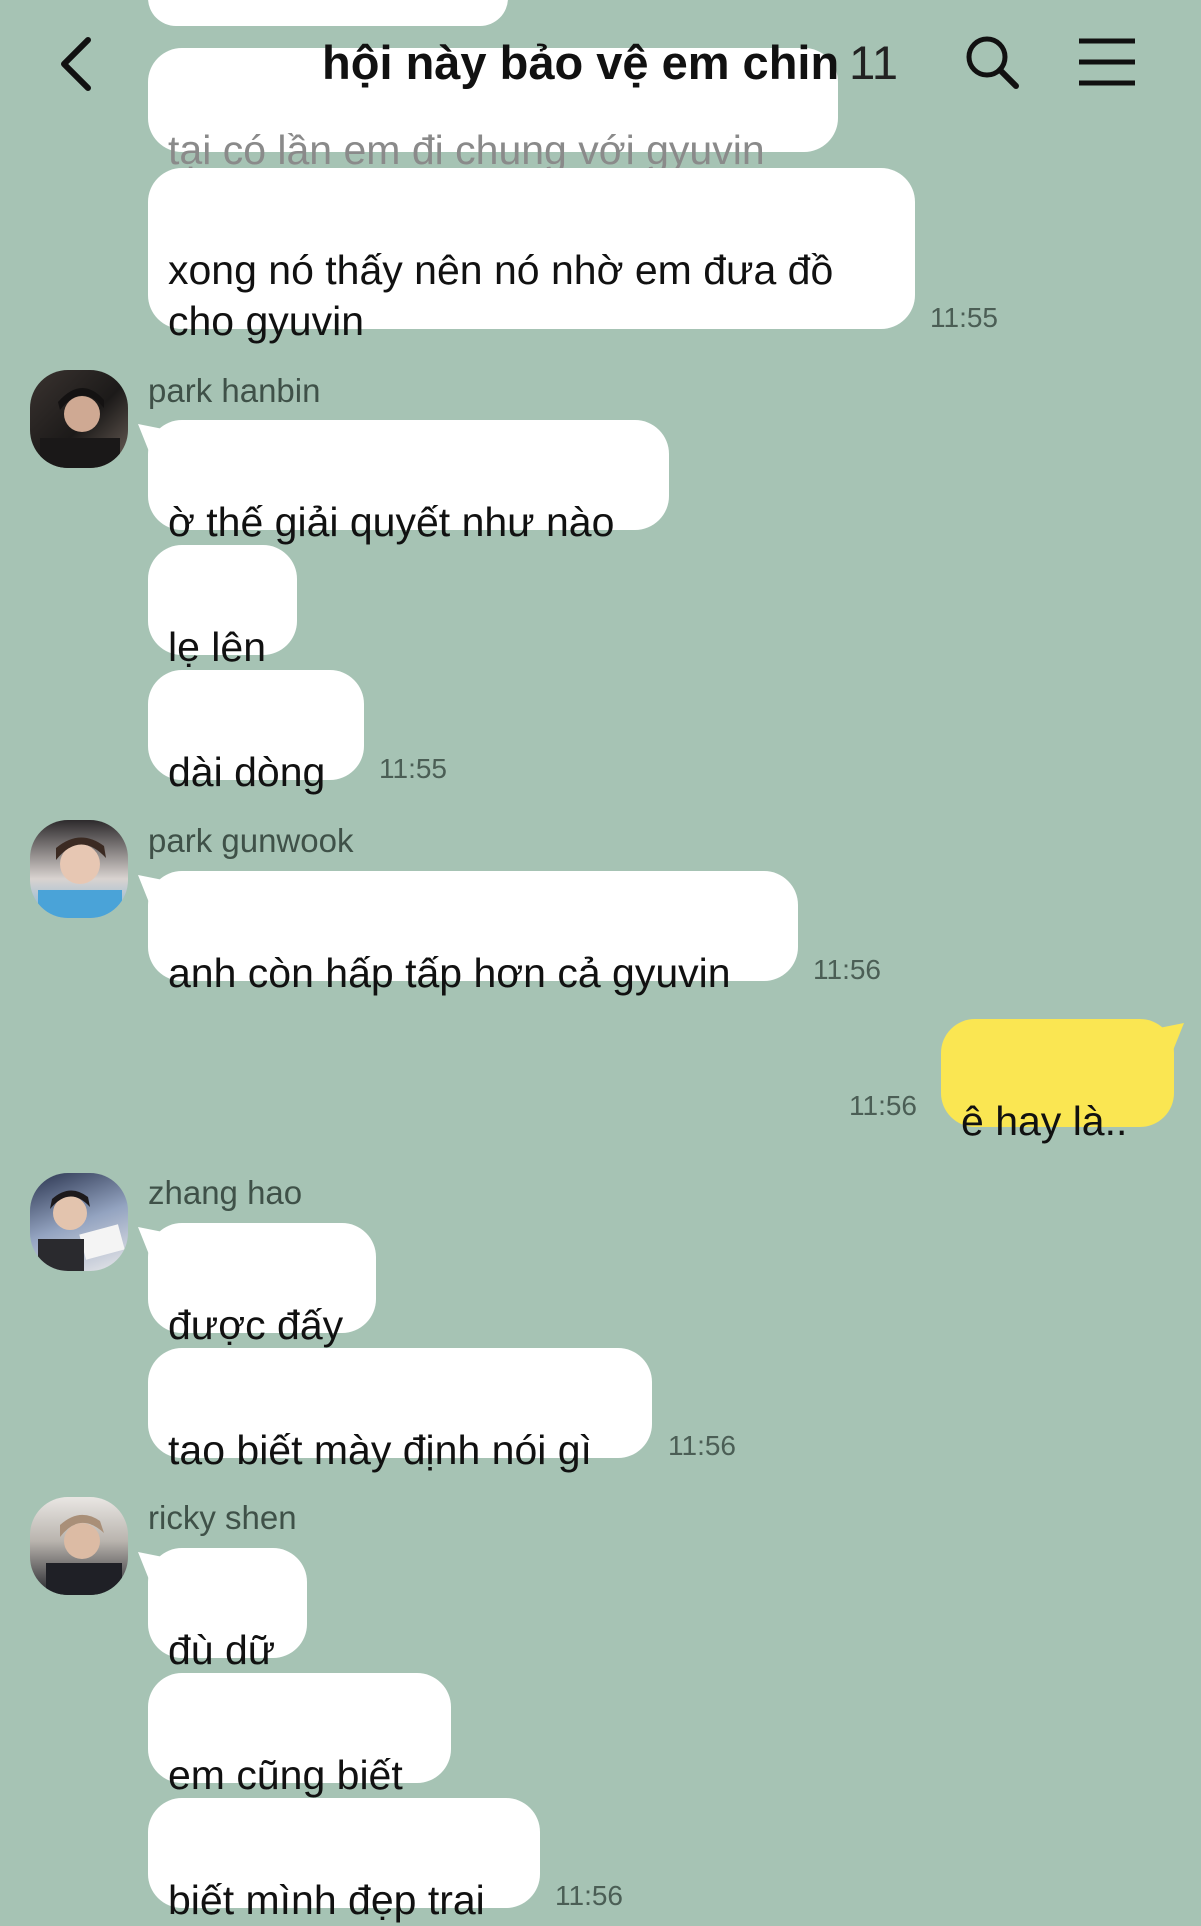  What do you see at coordinates (225, 1192) in the screenshot?
I see `sender-name: zhang hao` at bounding box center [225, 1192].